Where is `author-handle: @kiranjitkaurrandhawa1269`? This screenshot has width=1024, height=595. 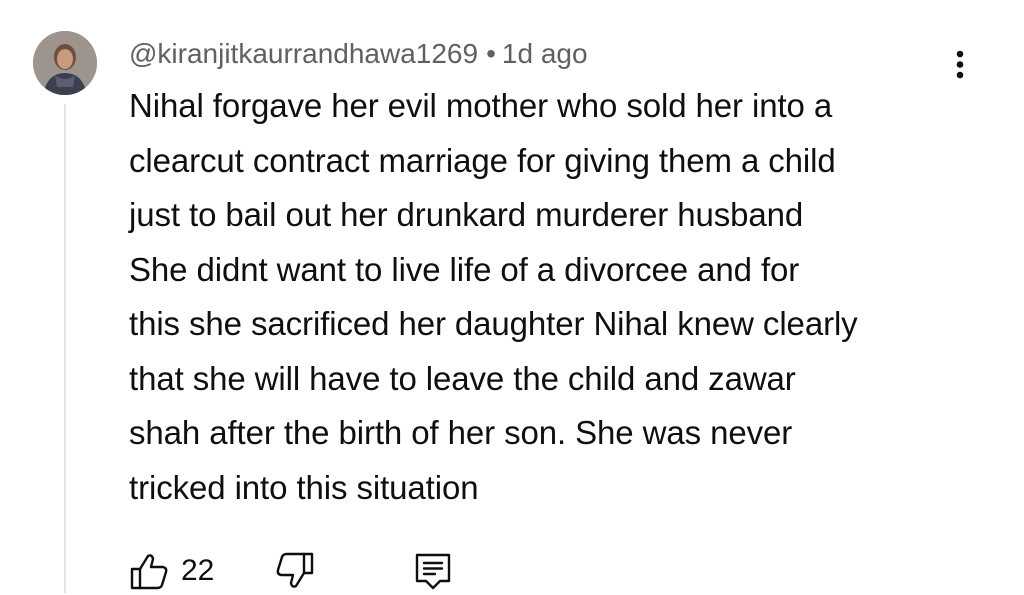
author-handle: @kiranjitkaurrandhawa1269 is located at coordinates (303, 53).